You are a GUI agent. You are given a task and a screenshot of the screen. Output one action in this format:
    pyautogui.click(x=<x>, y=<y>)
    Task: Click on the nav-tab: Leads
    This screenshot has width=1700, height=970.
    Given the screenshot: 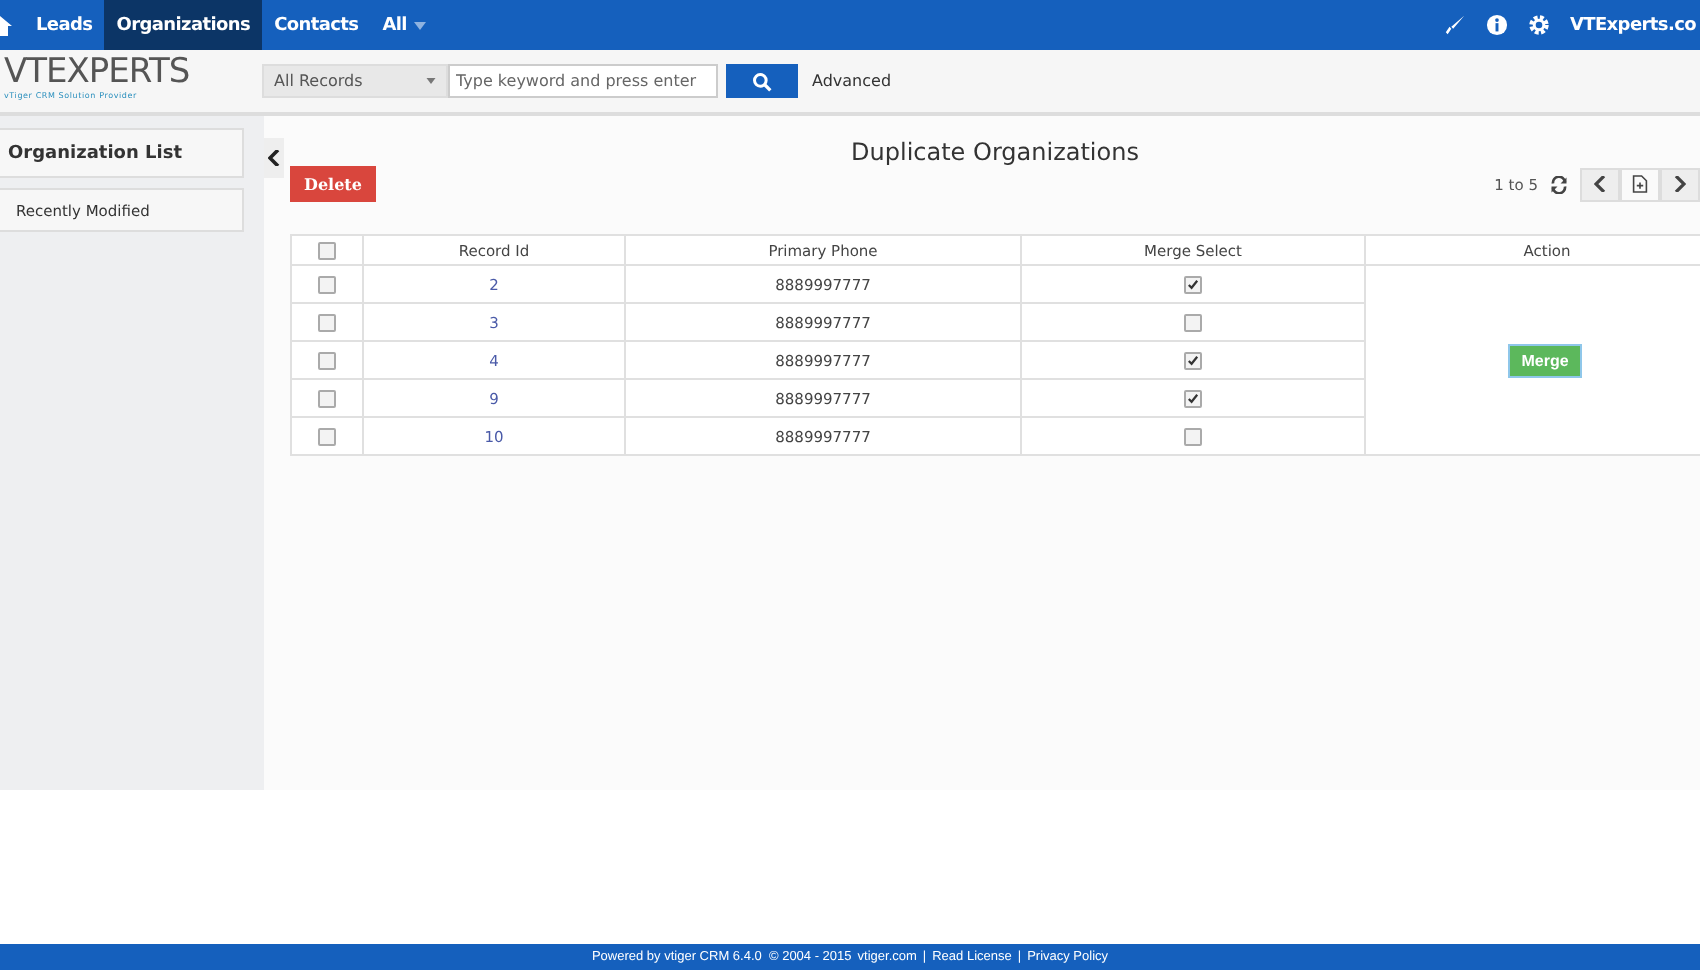 What is the action you would take?
    pyautogui.click(x=64, y=25)
    